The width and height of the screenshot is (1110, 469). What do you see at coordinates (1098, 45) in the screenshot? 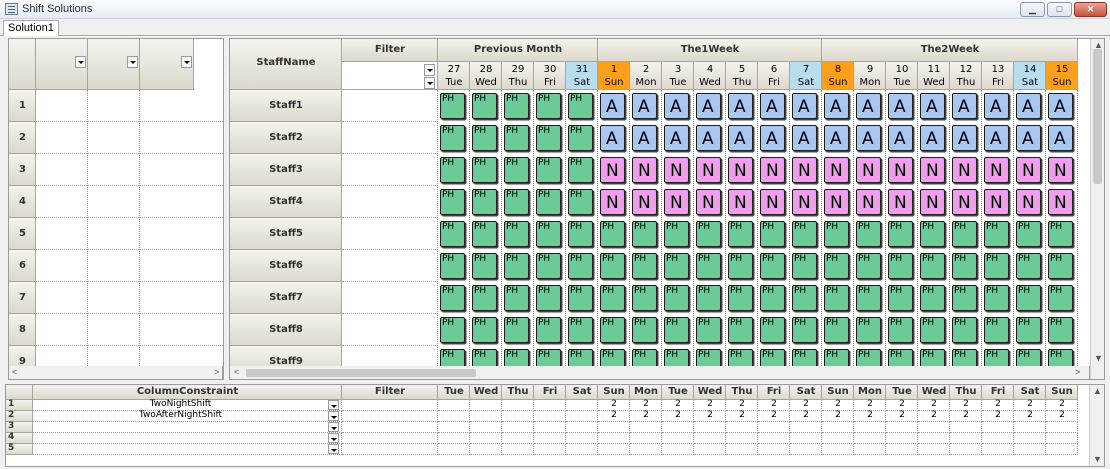
I see `scroll-up-arrow: ▲` at bounding box center [1098, 45].